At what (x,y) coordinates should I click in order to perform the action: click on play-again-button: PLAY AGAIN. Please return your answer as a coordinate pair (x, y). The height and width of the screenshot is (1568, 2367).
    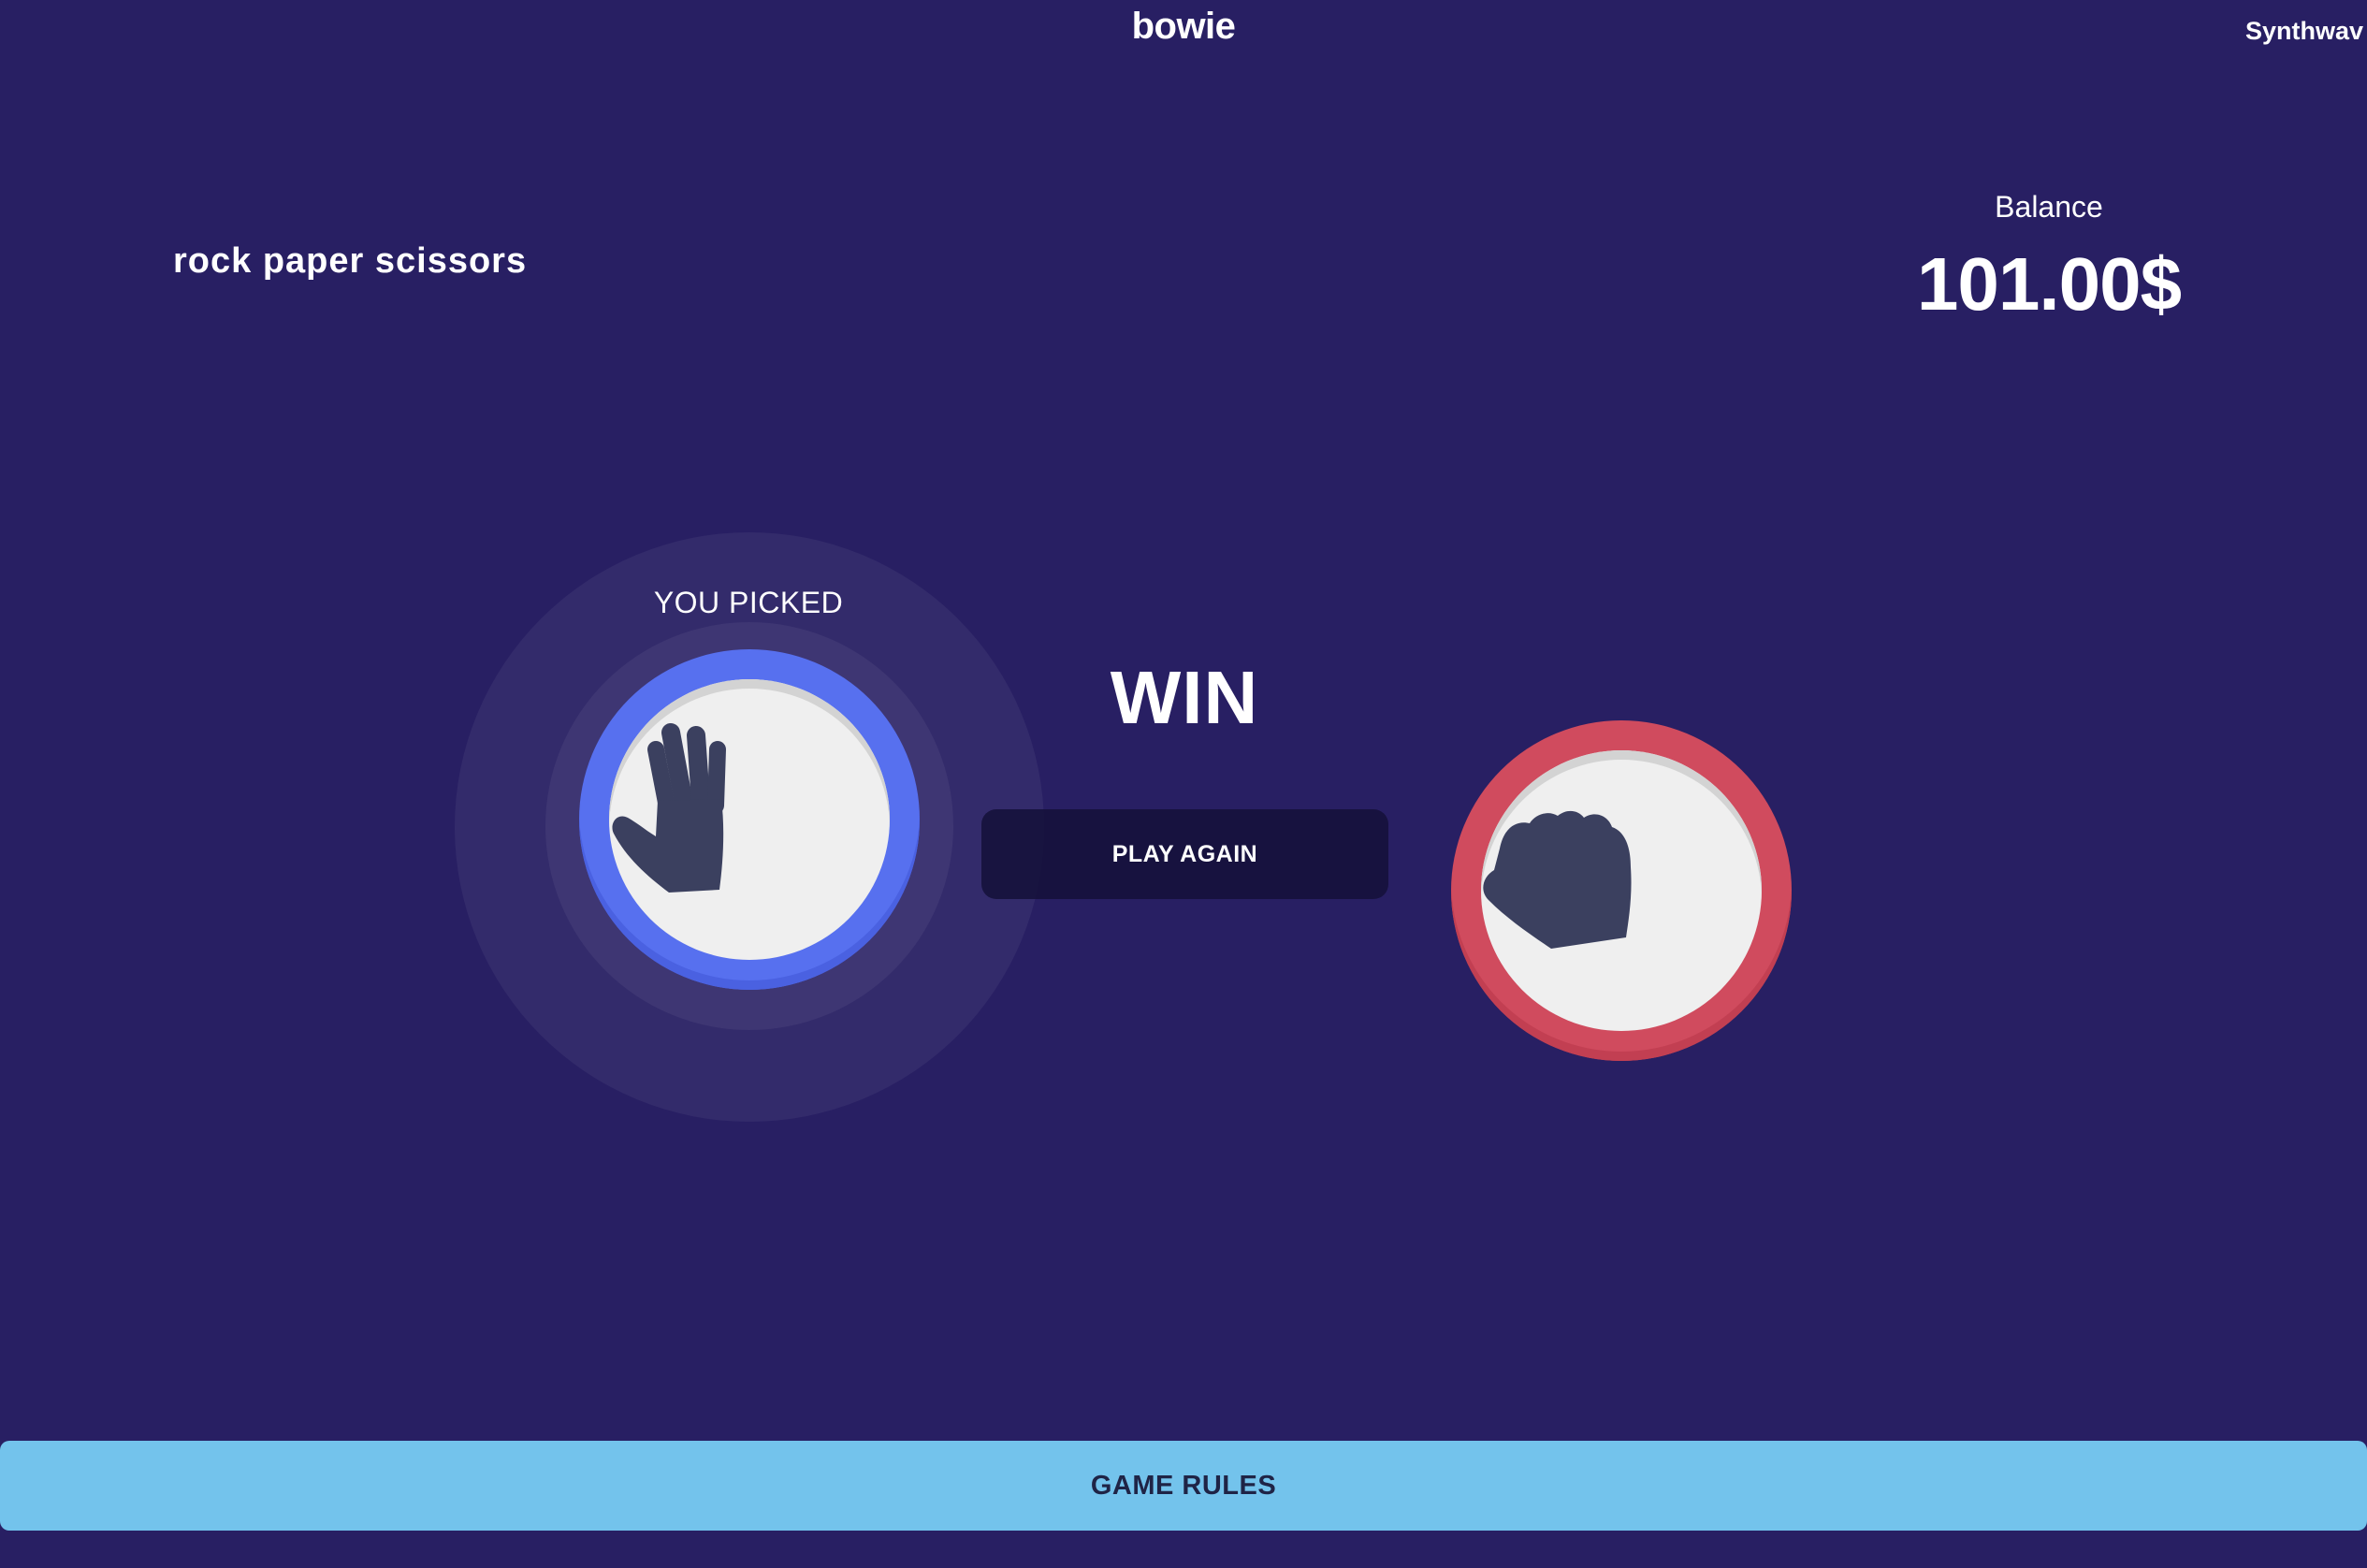
    Looking at the image, I should click on (1184, 854).